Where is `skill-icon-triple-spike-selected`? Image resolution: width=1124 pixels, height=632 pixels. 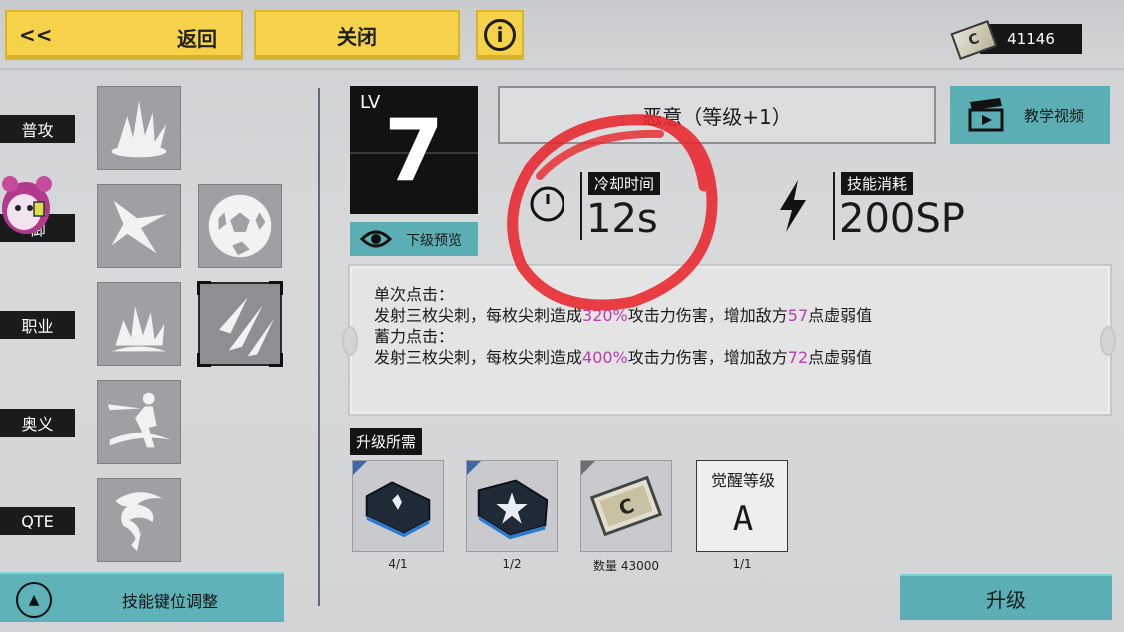 skill-icon-triple-spike-selected is located at coordinates (240, 324).